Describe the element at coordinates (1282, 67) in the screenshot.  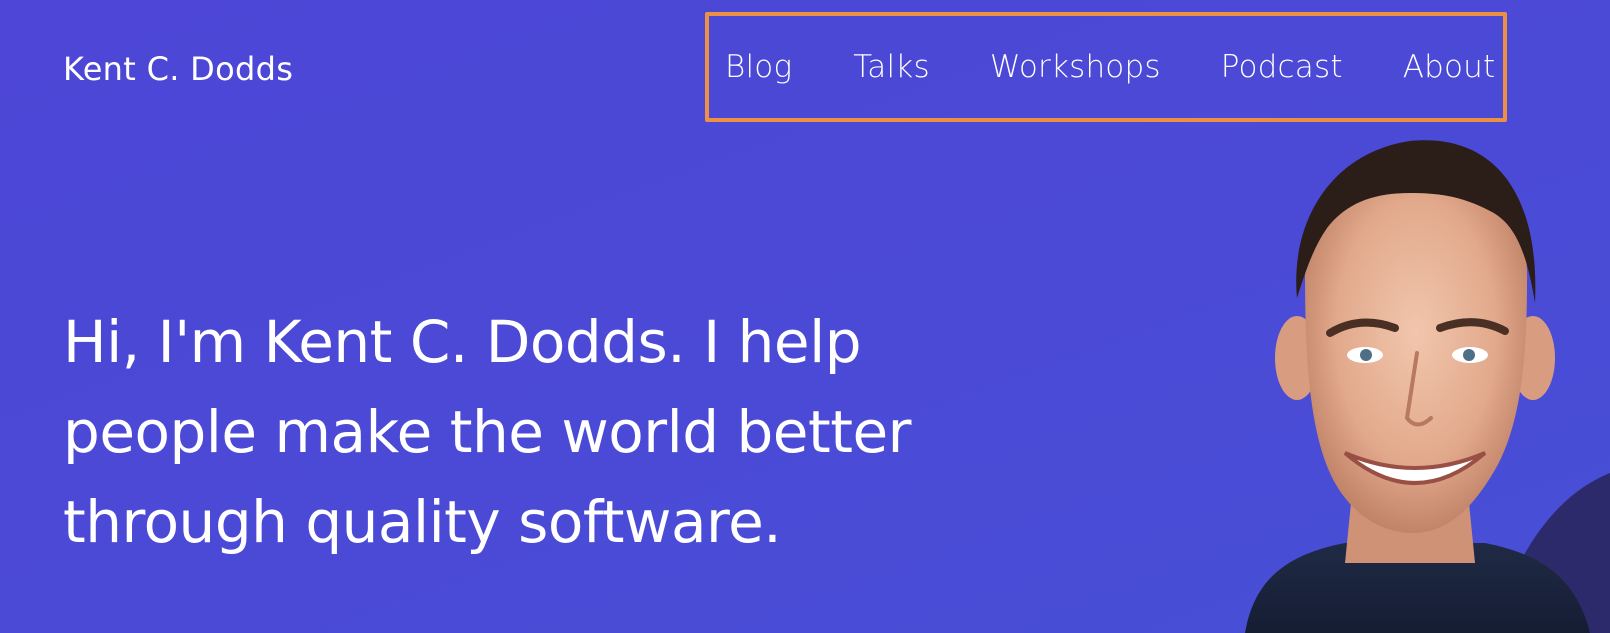
I see `nav-link-podcast: Podcast` at that location.